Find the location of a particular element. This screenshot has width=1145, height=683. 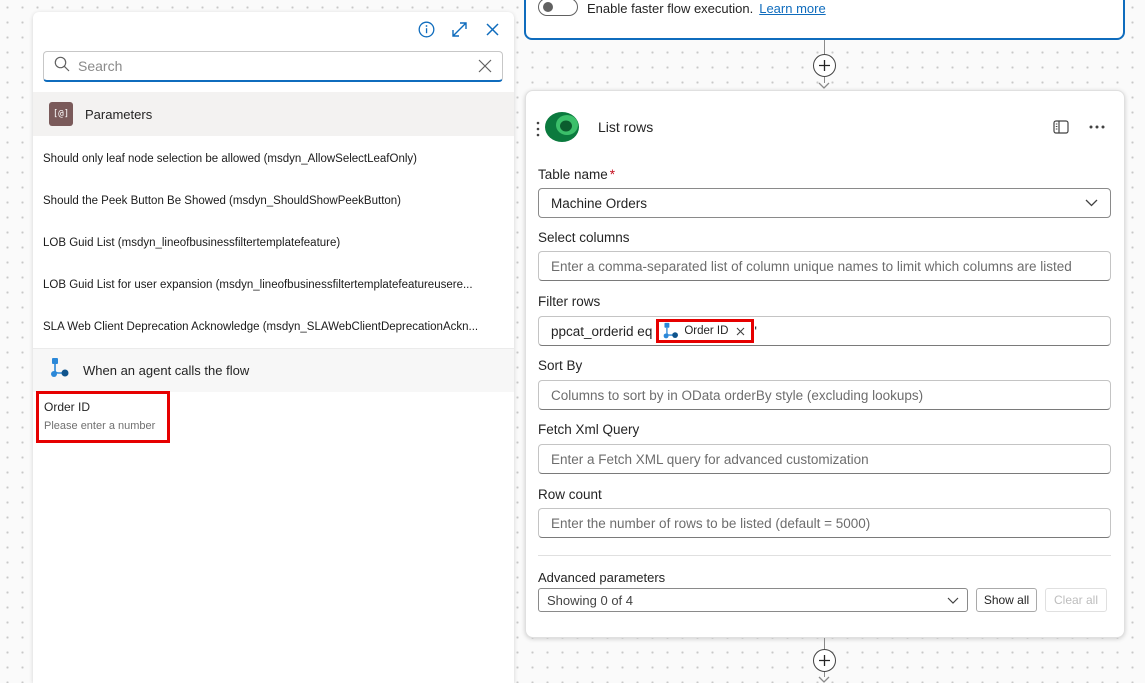

remove-token-icon is located at coordinates (740, 331).